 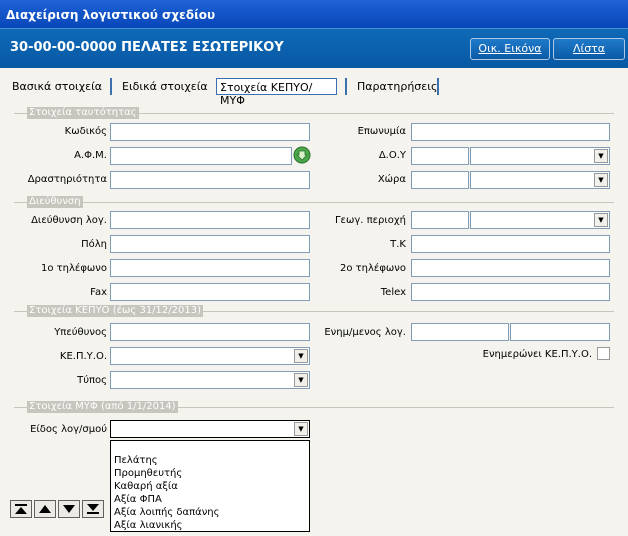 What do you see at coordinates (90, 155) in the screenshot?
I see `afm-label: Α.Φ.Μ.` at bounding box center [90, 155].